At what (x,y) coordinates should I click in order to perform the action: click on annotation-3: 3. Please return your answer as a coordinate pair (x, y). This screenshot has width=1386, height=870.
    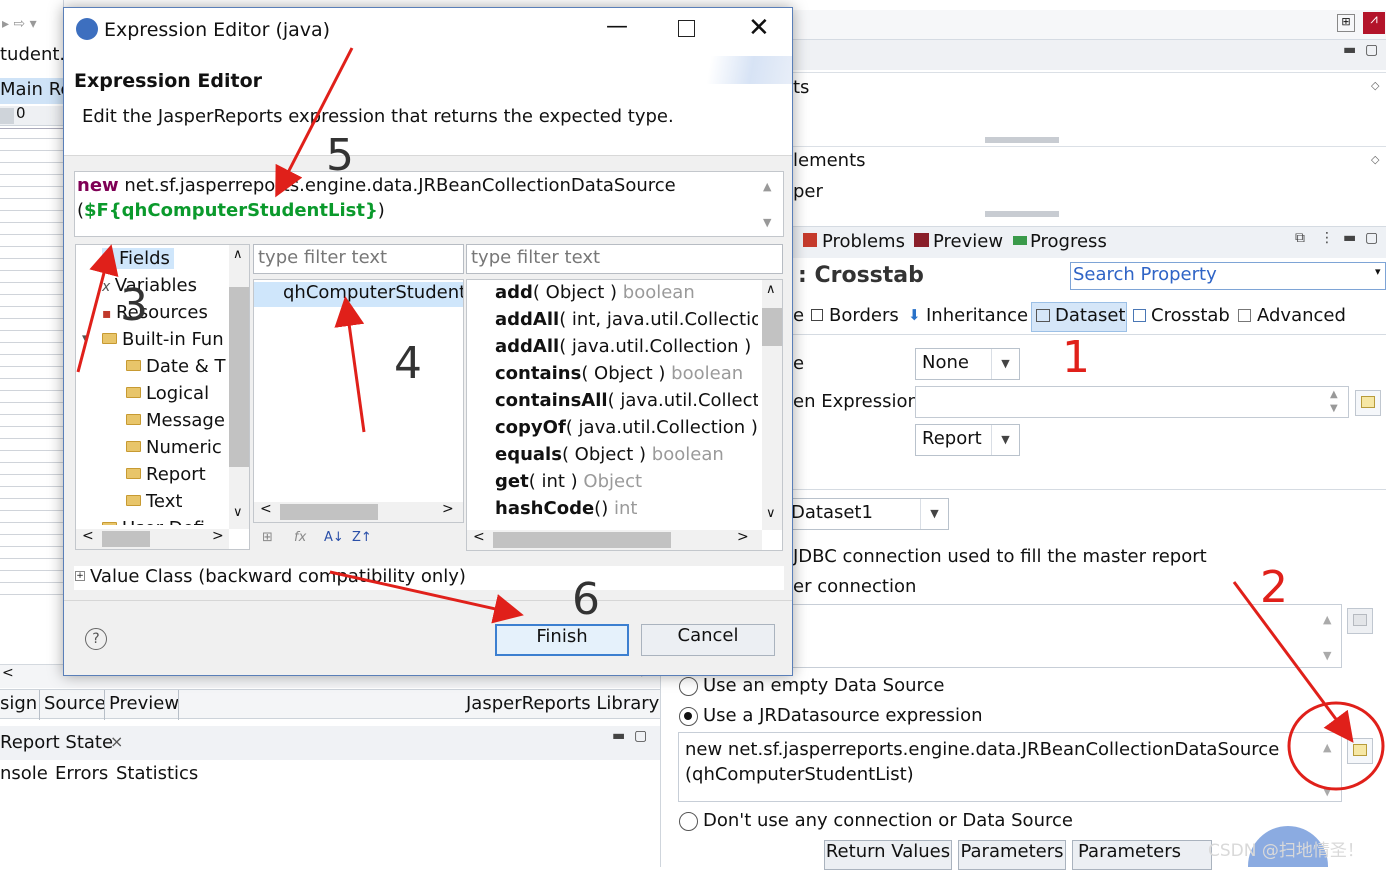
    Looking at the image, I should click on (134, 305).